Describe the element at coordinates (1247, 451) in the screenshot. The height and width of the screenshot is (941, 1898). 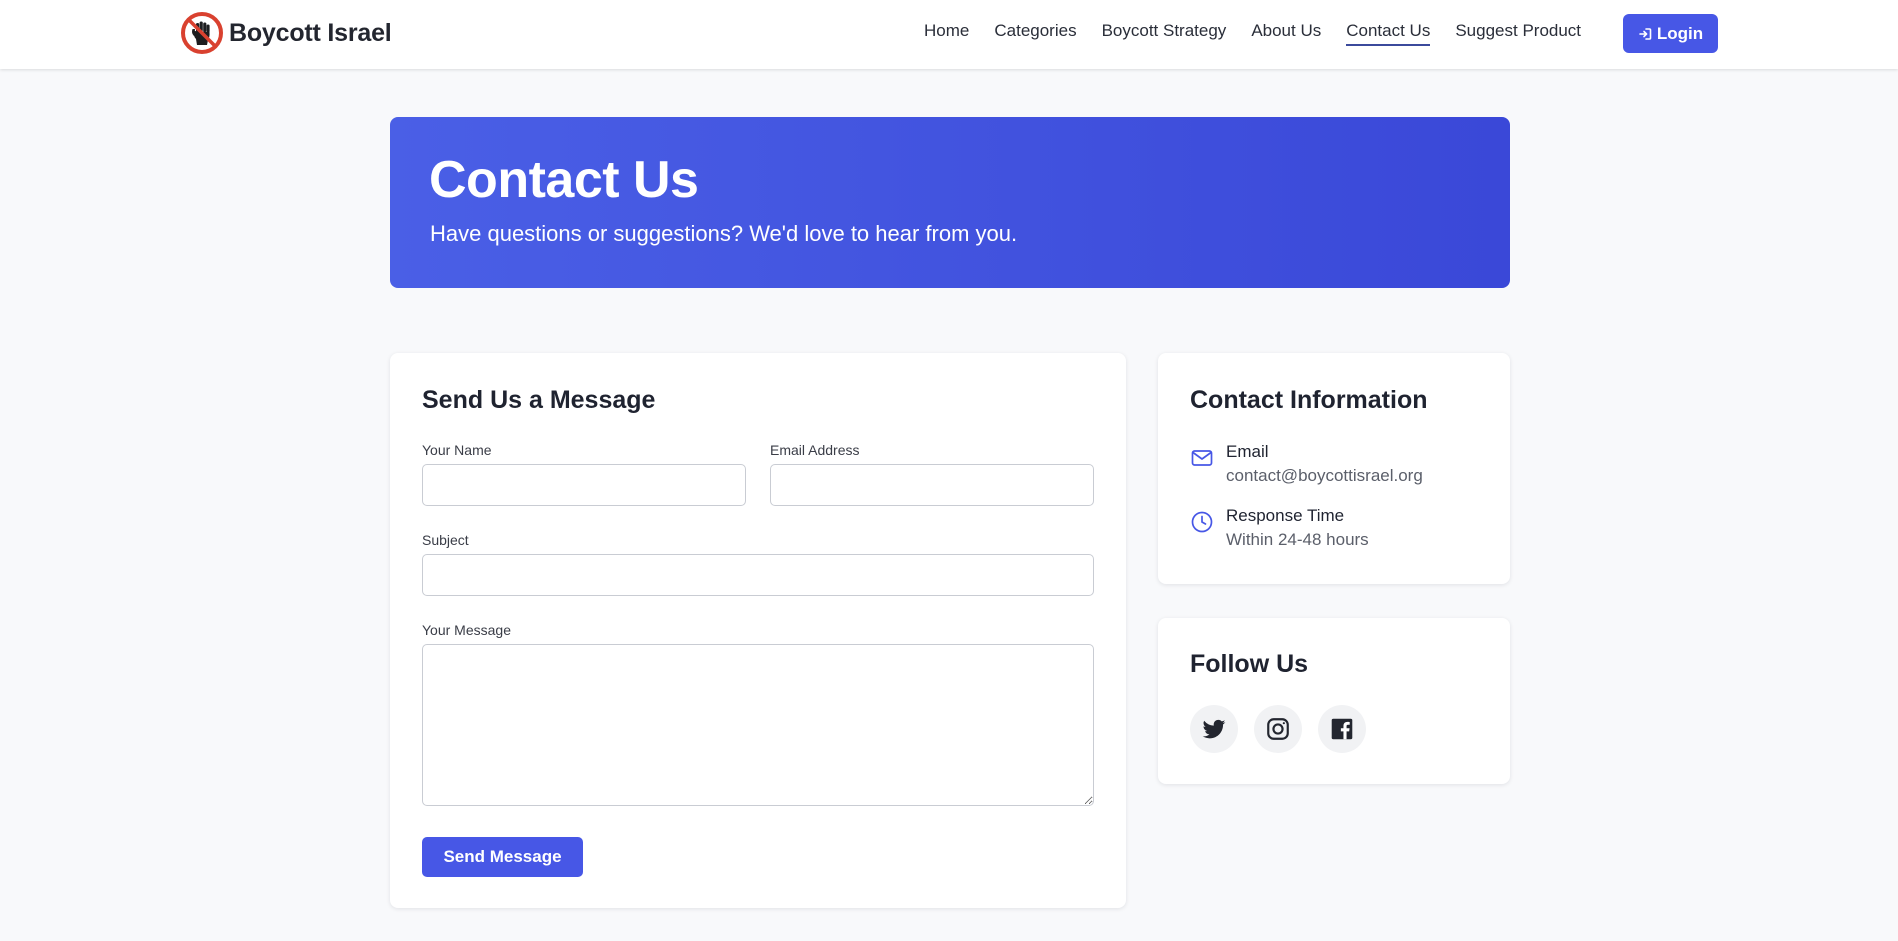
I see `contact-email-label: Email` at that location.